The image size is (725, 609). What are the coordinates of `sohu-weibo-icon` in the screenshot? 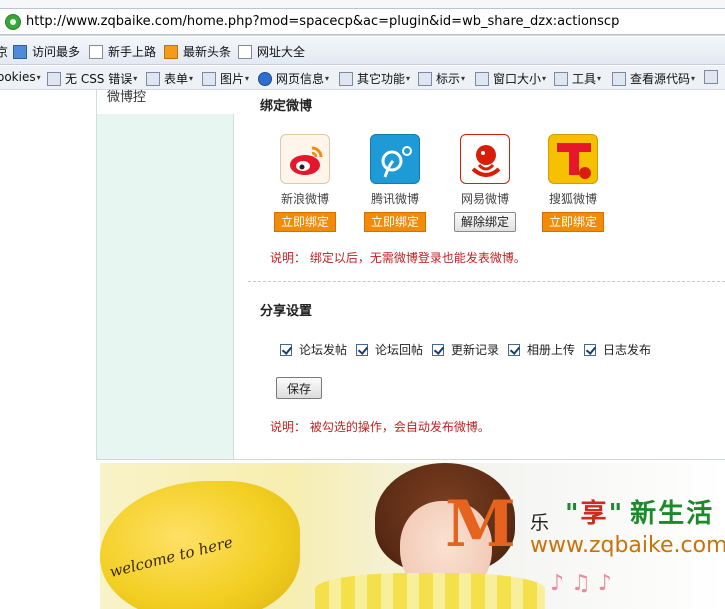 It's located at (573, 159).